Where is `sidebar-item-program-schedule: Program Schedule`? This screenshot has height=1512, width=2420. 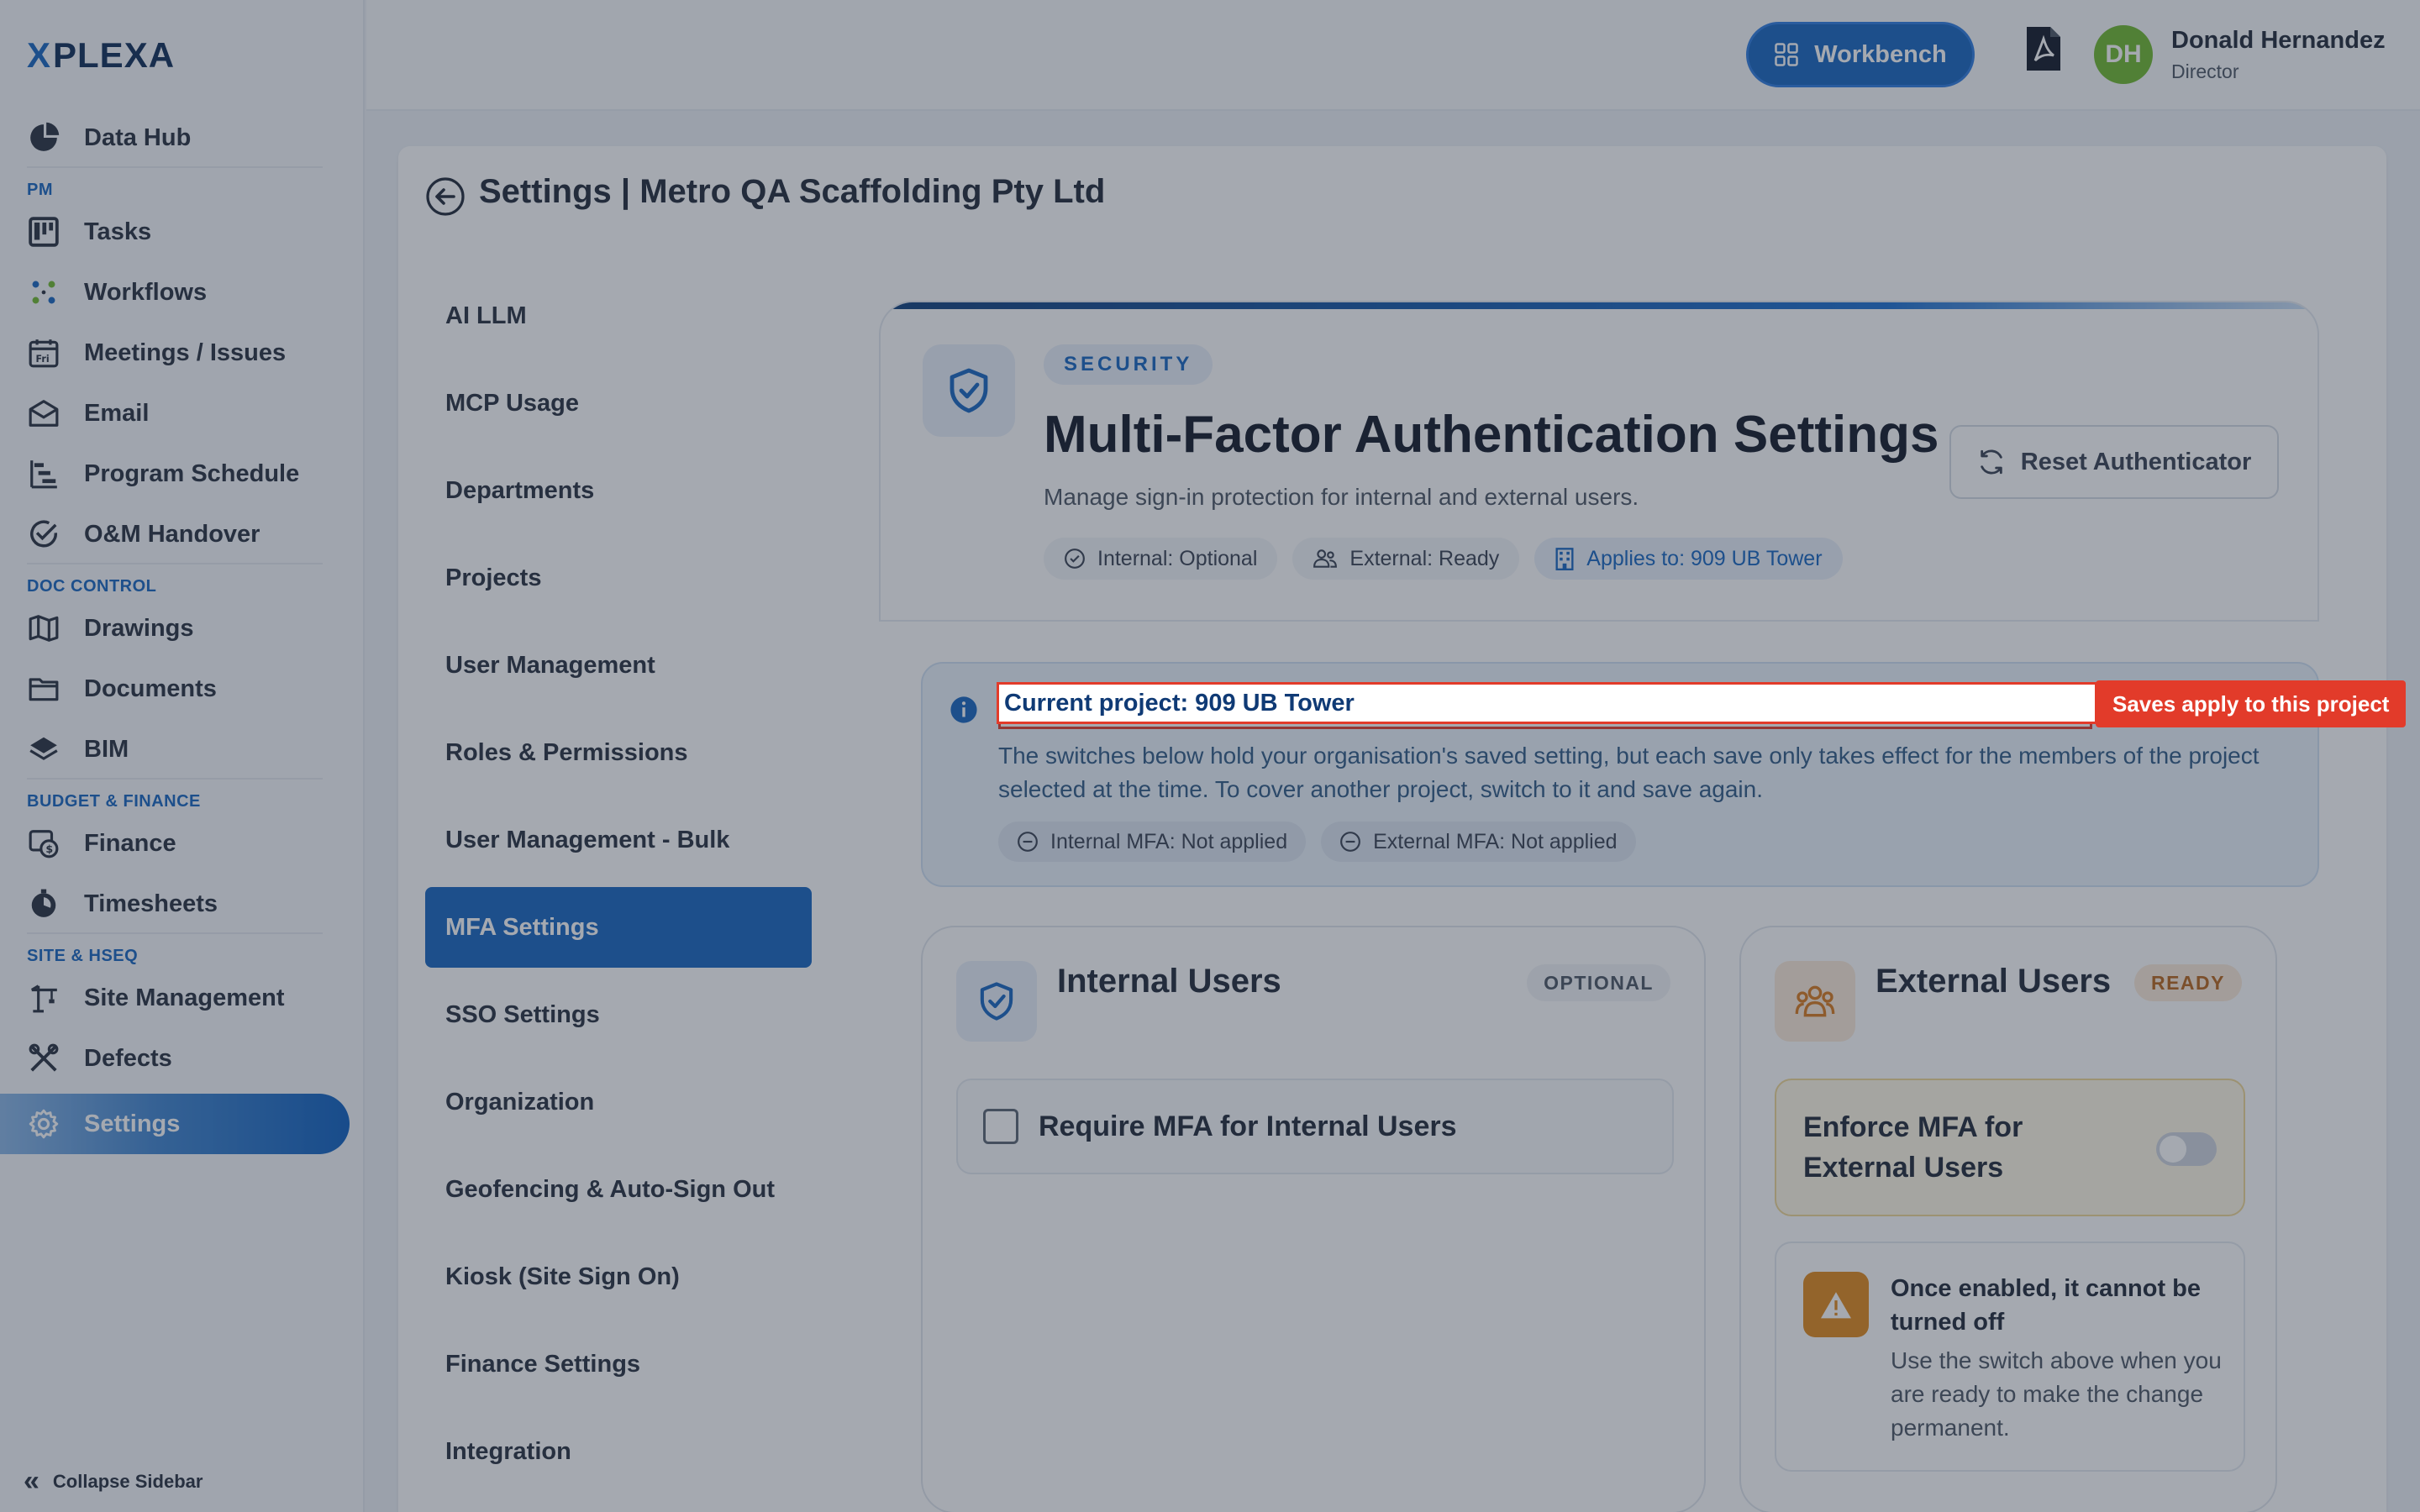
sidebar-item-program-schedule: Program Schedule is located at coordinates (182, 474).